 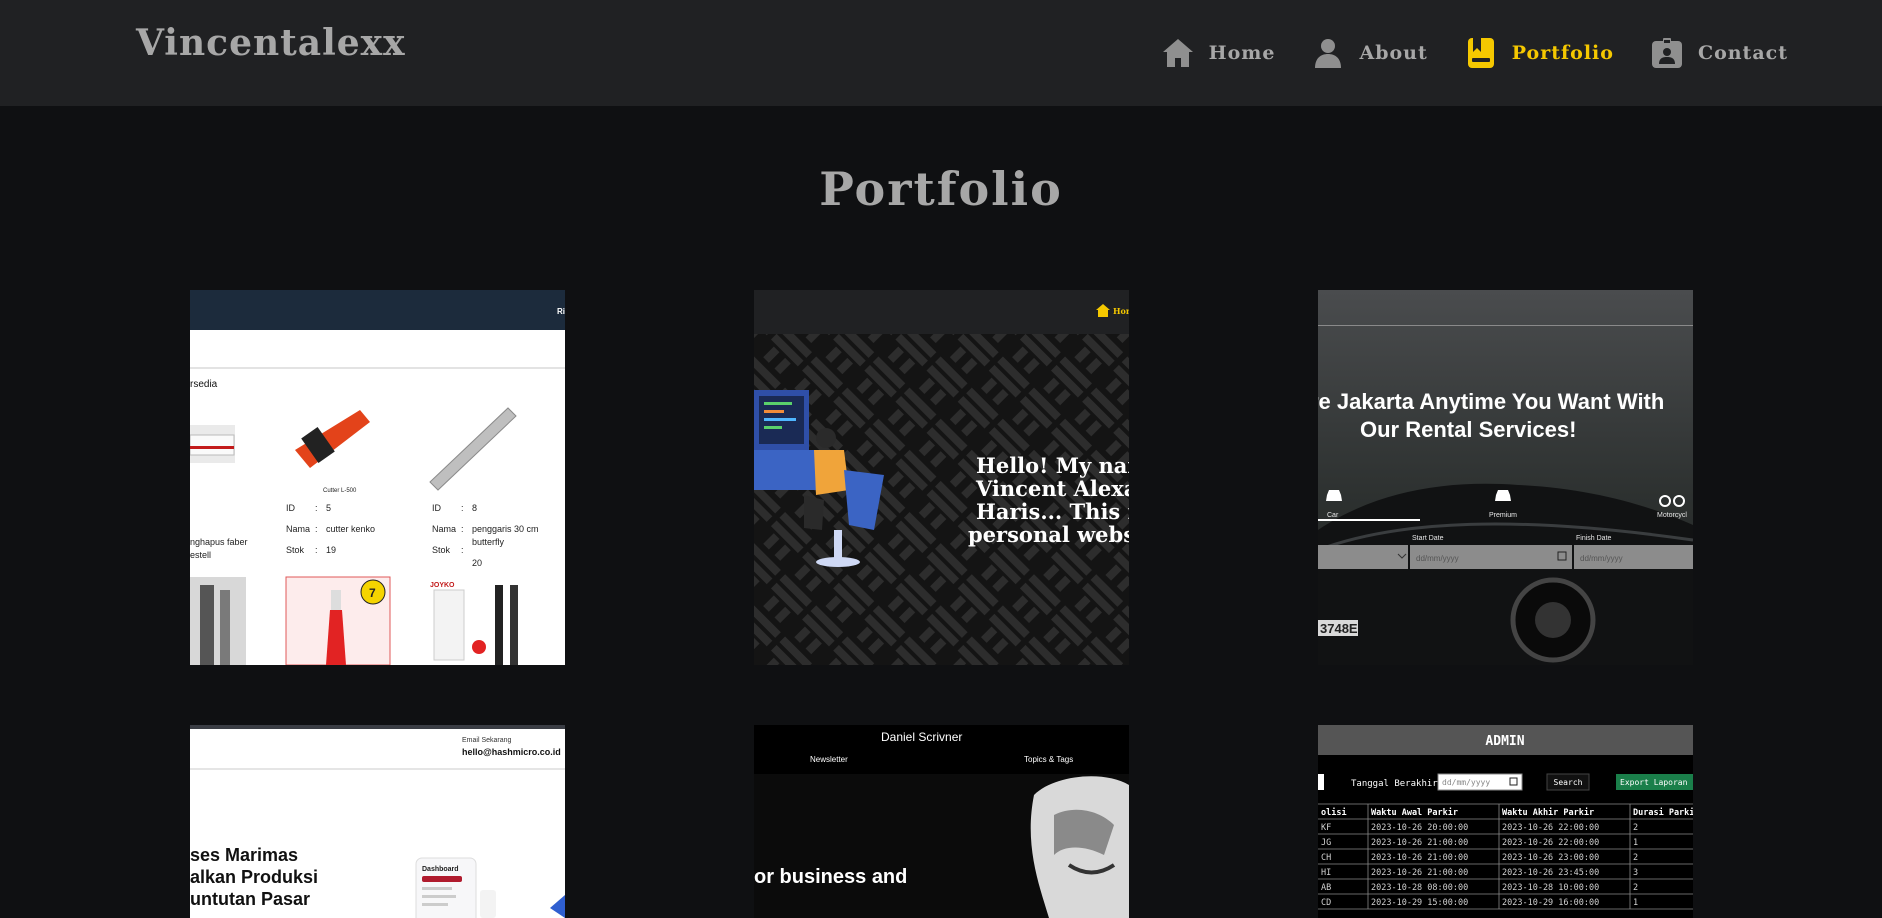 I want to click on brand-logo-text: Vincentalexx, so click(x=271, y=43).